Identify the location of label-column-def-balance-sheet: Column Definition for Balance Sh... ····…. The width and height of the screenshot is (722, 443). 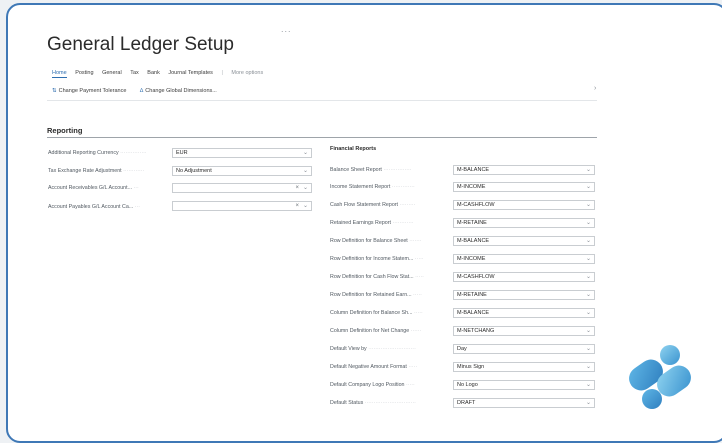
(376, 313).